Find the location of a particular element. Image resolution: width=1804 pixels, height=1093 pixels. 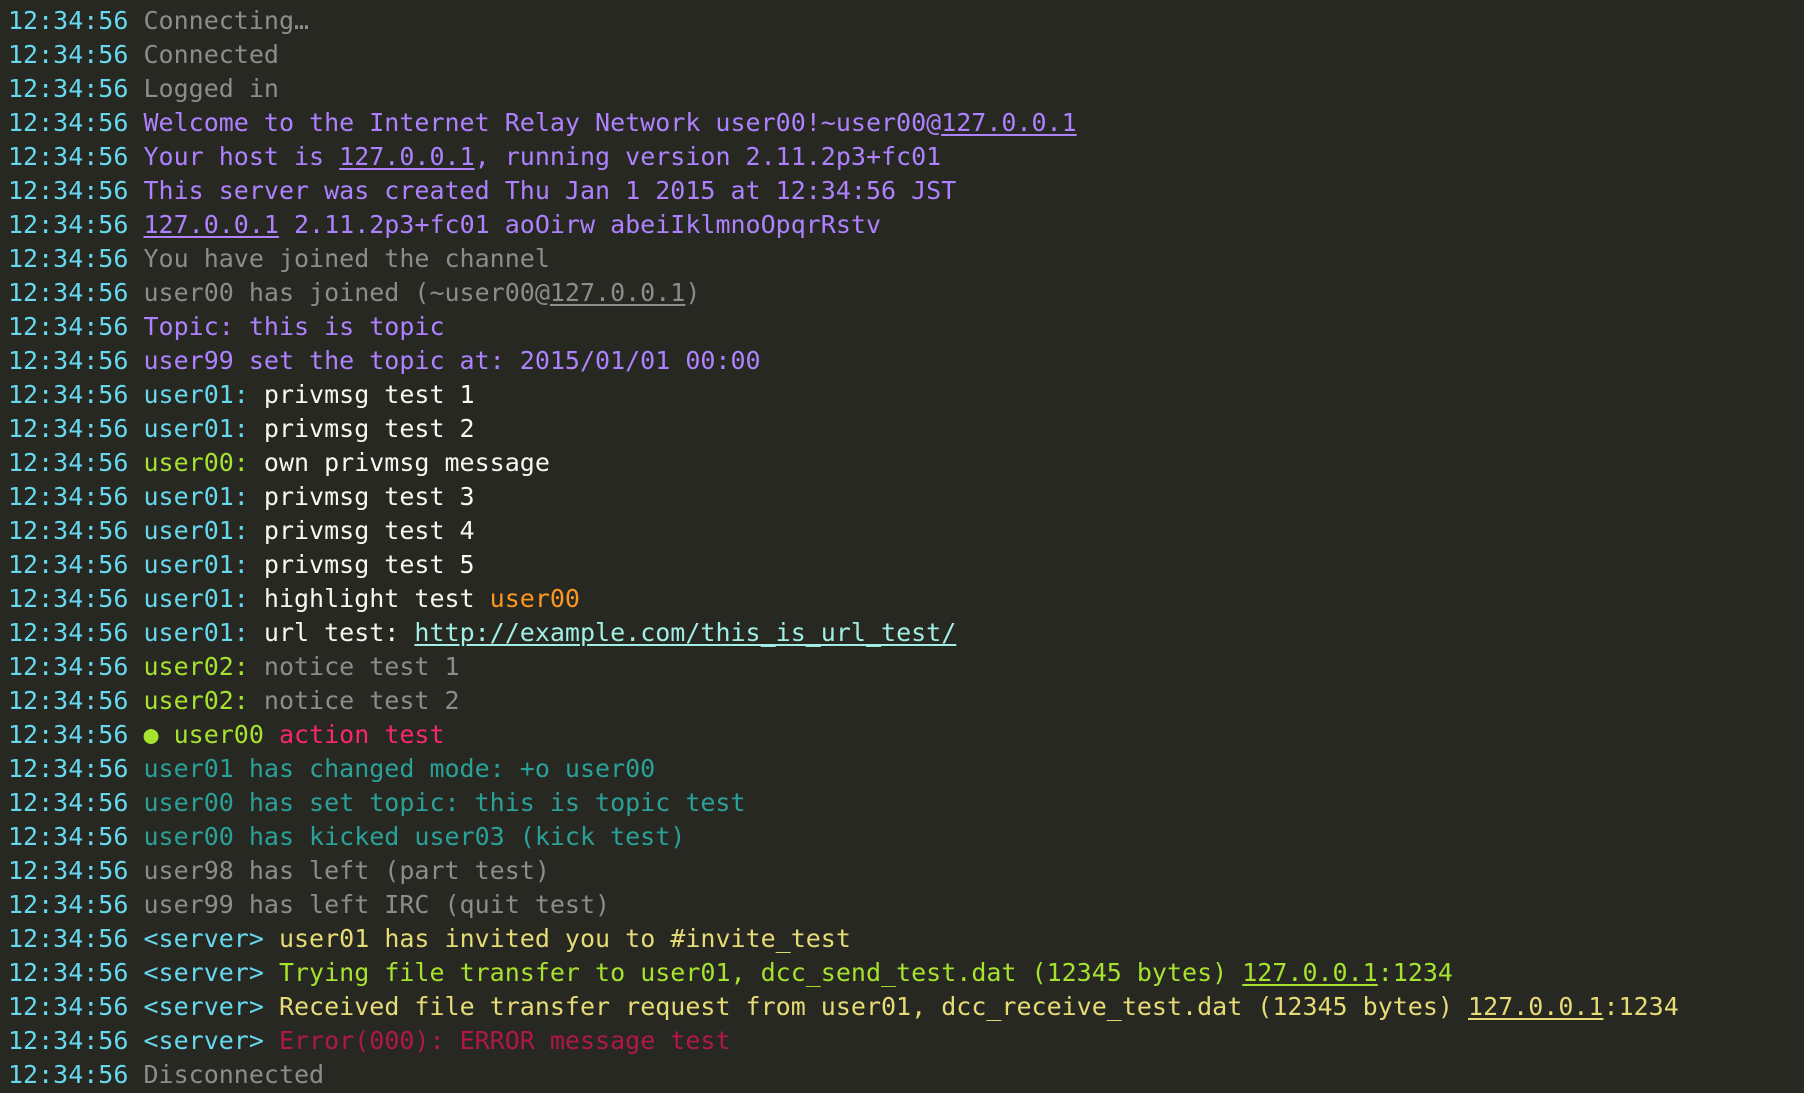

message-text: Connected is located at coordinates (211, 54).